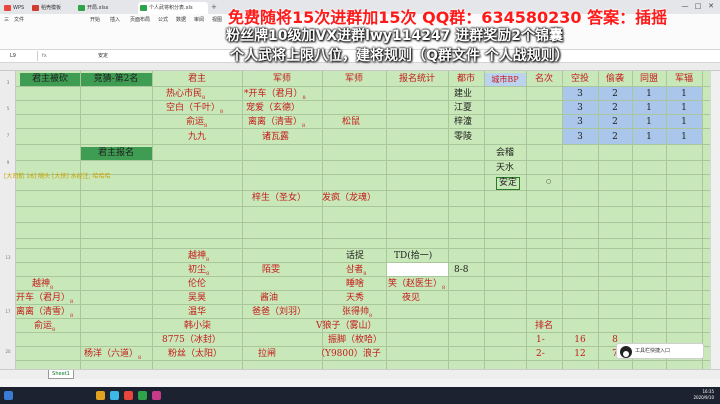  I want to click on row-number: 5, so click(8, 108).